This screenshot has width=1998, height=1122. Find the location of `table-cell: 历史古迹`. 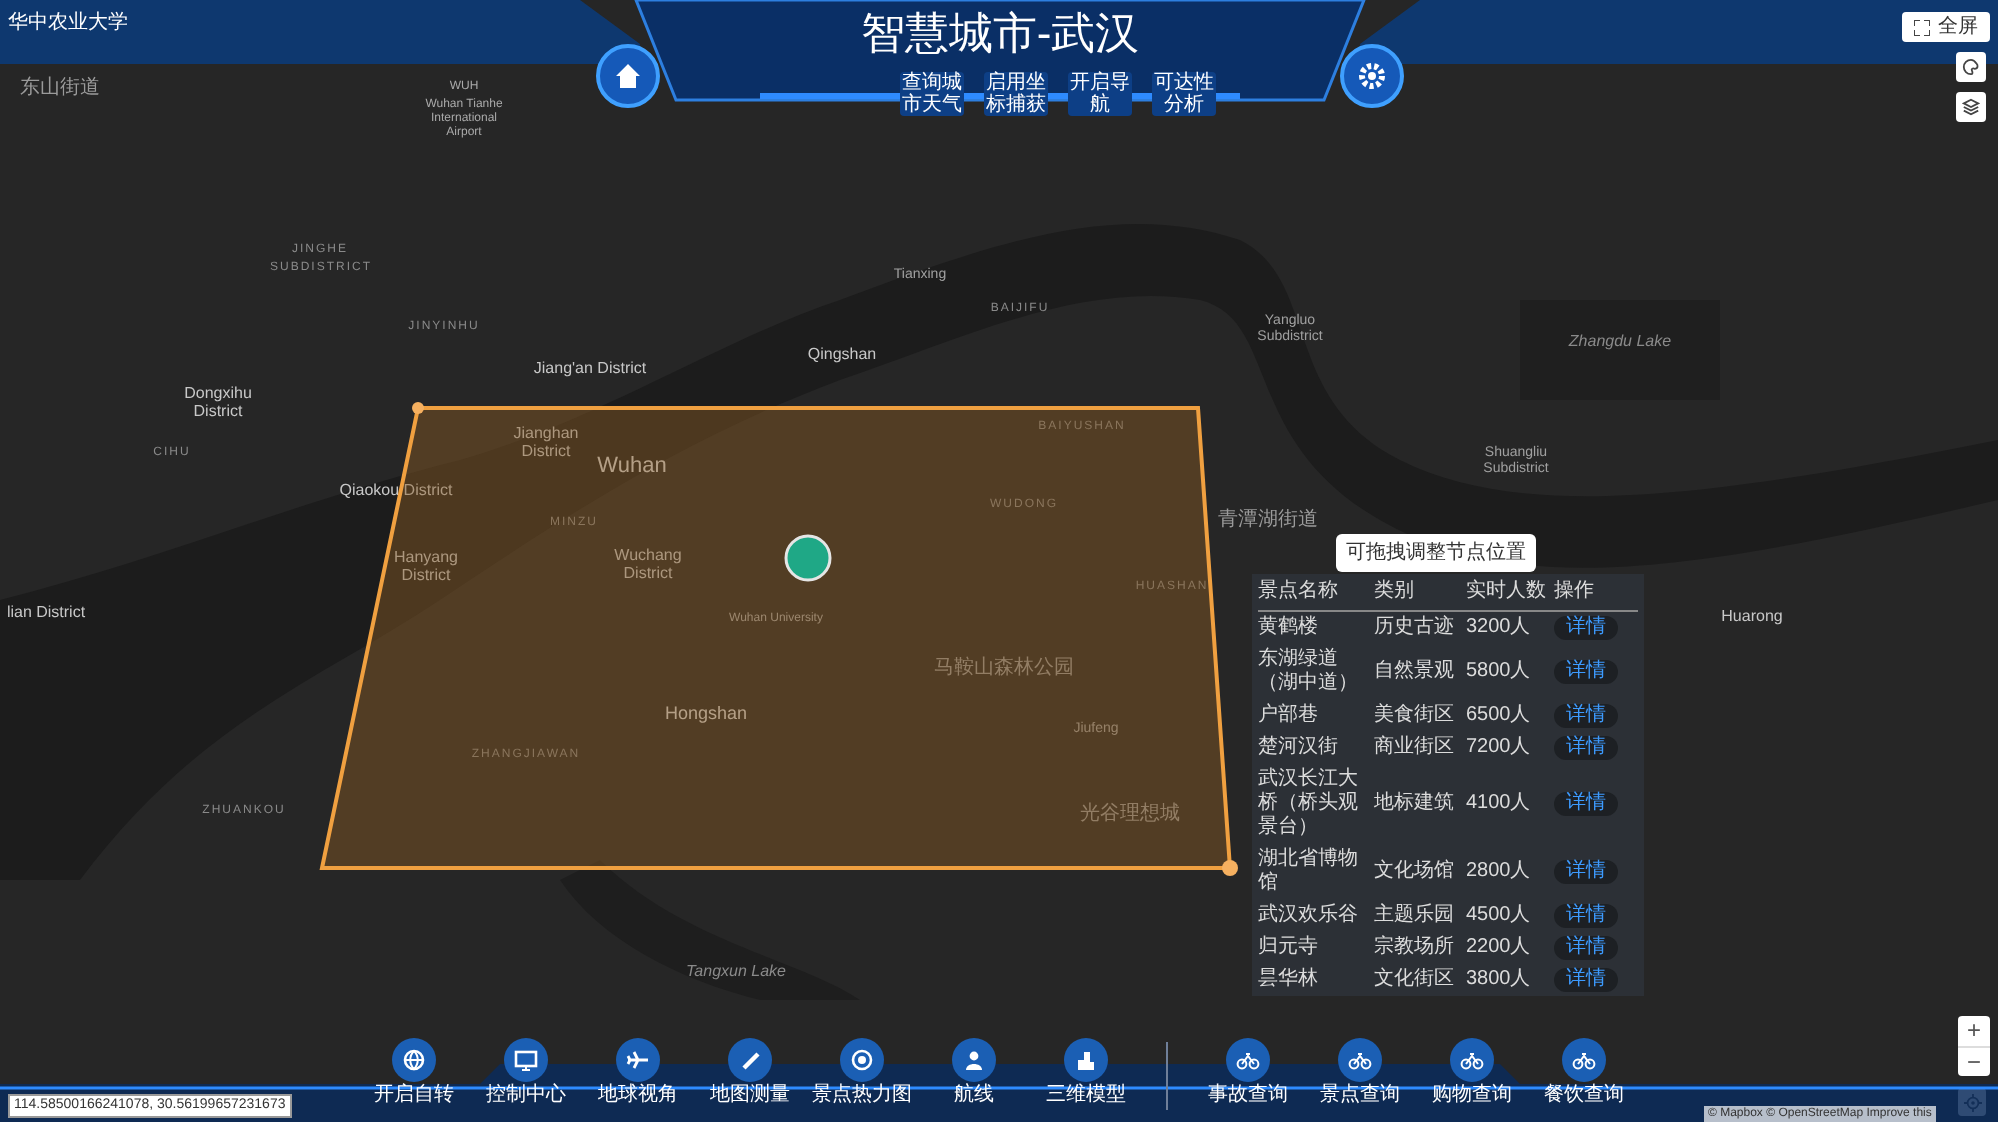

table-cell: 历史古迹 is located at coordinates (1420, 627).